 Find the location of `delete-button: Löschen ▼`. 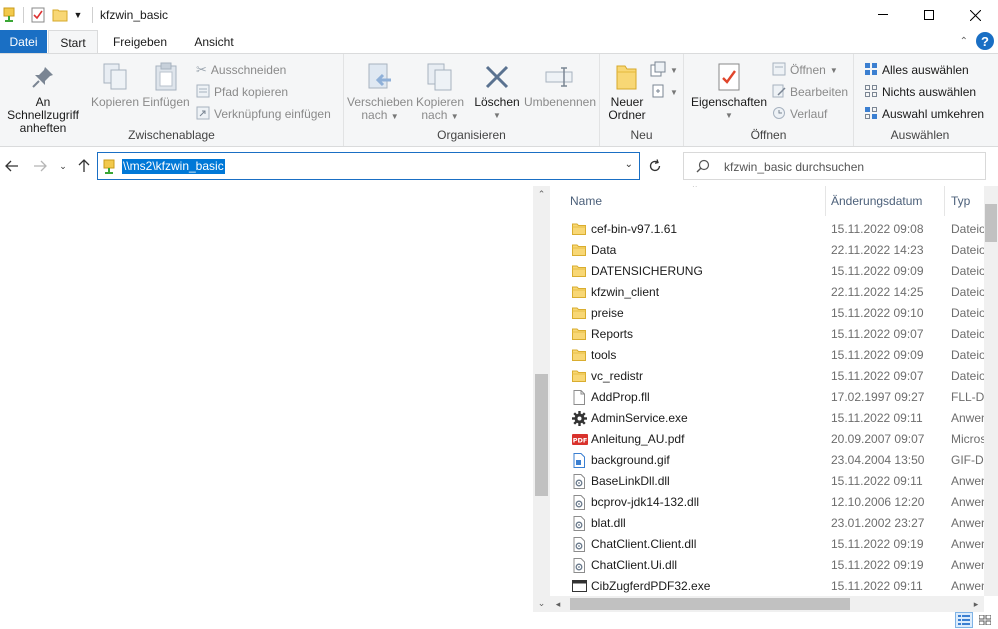

delete-button: Löschen ▼ is located at coordinates (497, 91).